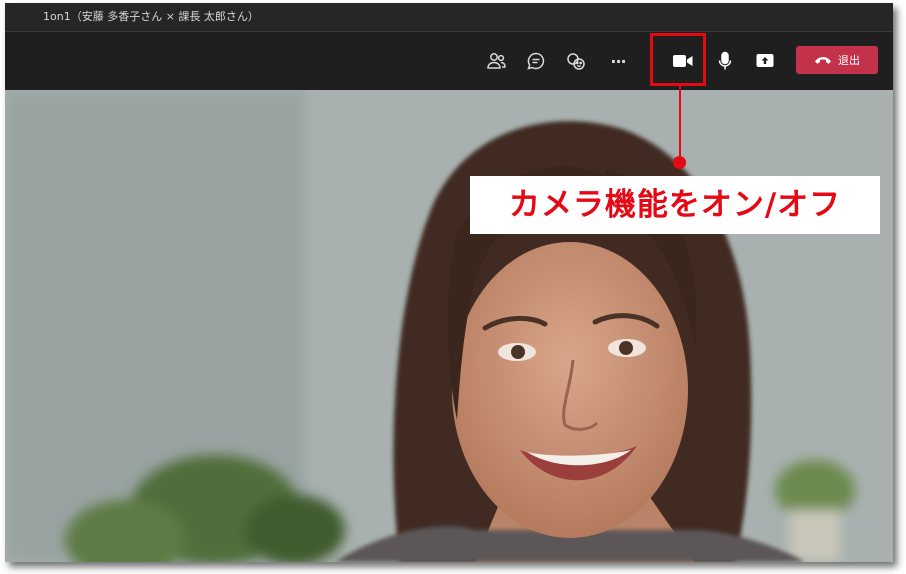  Describe the element at coordinates (849, 60) in the screenshot. I see `leave-label: 退出` at that location.